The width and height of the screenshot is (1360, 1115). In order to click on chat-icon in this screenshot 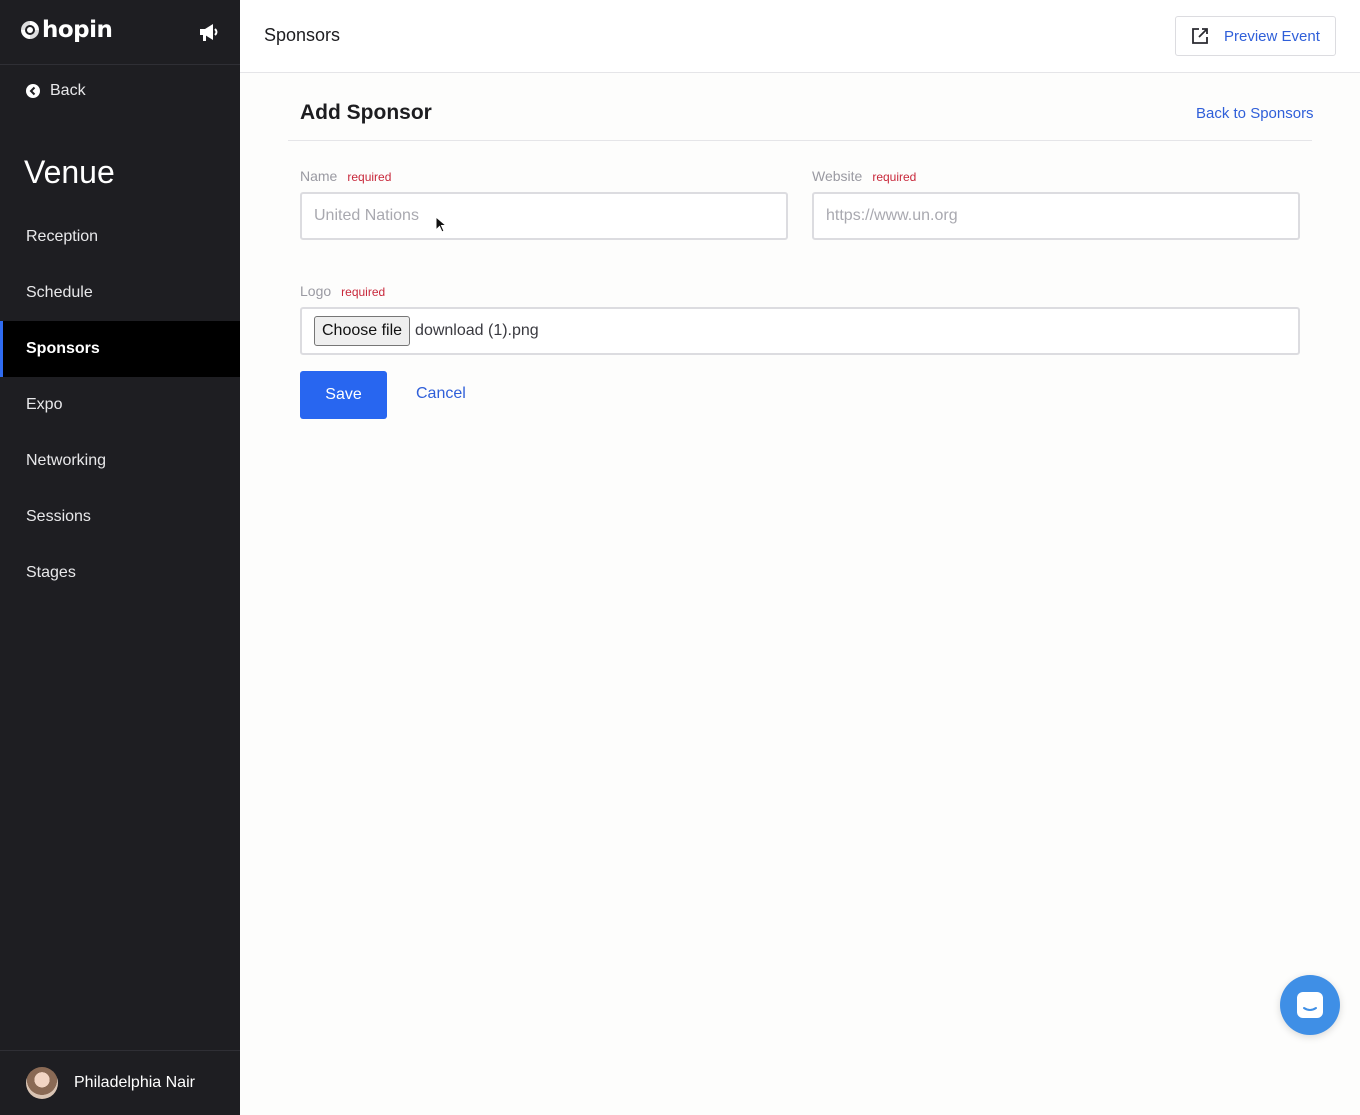, I will do `click(1310, 1005)`.